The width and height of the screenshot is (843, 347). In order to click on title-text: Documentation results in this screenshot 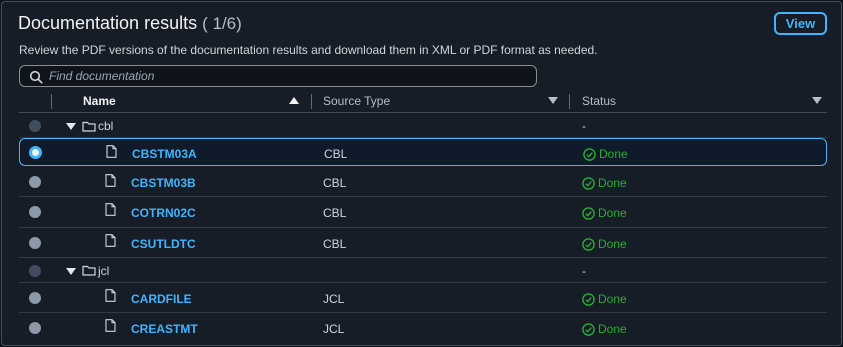, I will do `click(108, 23)`.